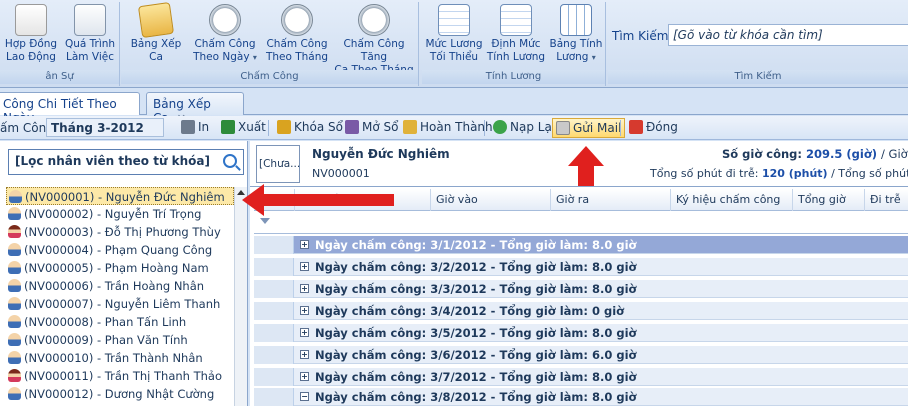  What do you see at coordinates (410, 127) in the screenshot?
I see `pencil-icon` at bounding box center [410, 127].